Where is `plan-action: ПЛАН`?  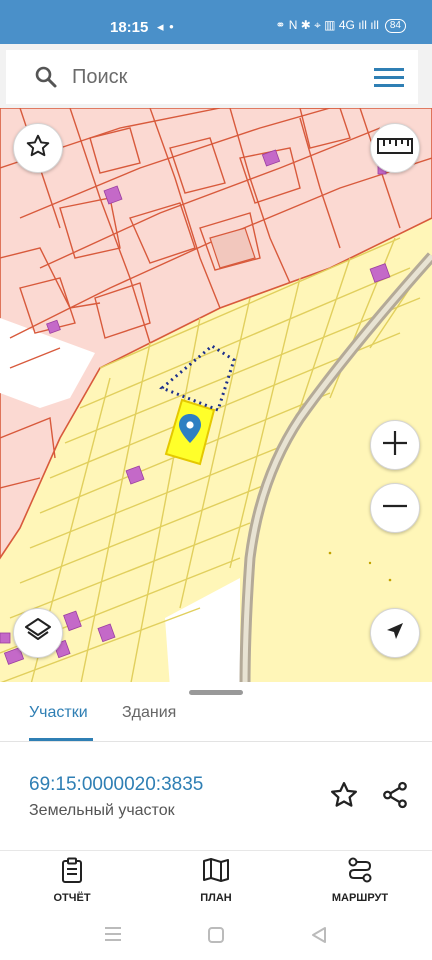 plan-action: ПЛАН is located at coordinates (216, 880).